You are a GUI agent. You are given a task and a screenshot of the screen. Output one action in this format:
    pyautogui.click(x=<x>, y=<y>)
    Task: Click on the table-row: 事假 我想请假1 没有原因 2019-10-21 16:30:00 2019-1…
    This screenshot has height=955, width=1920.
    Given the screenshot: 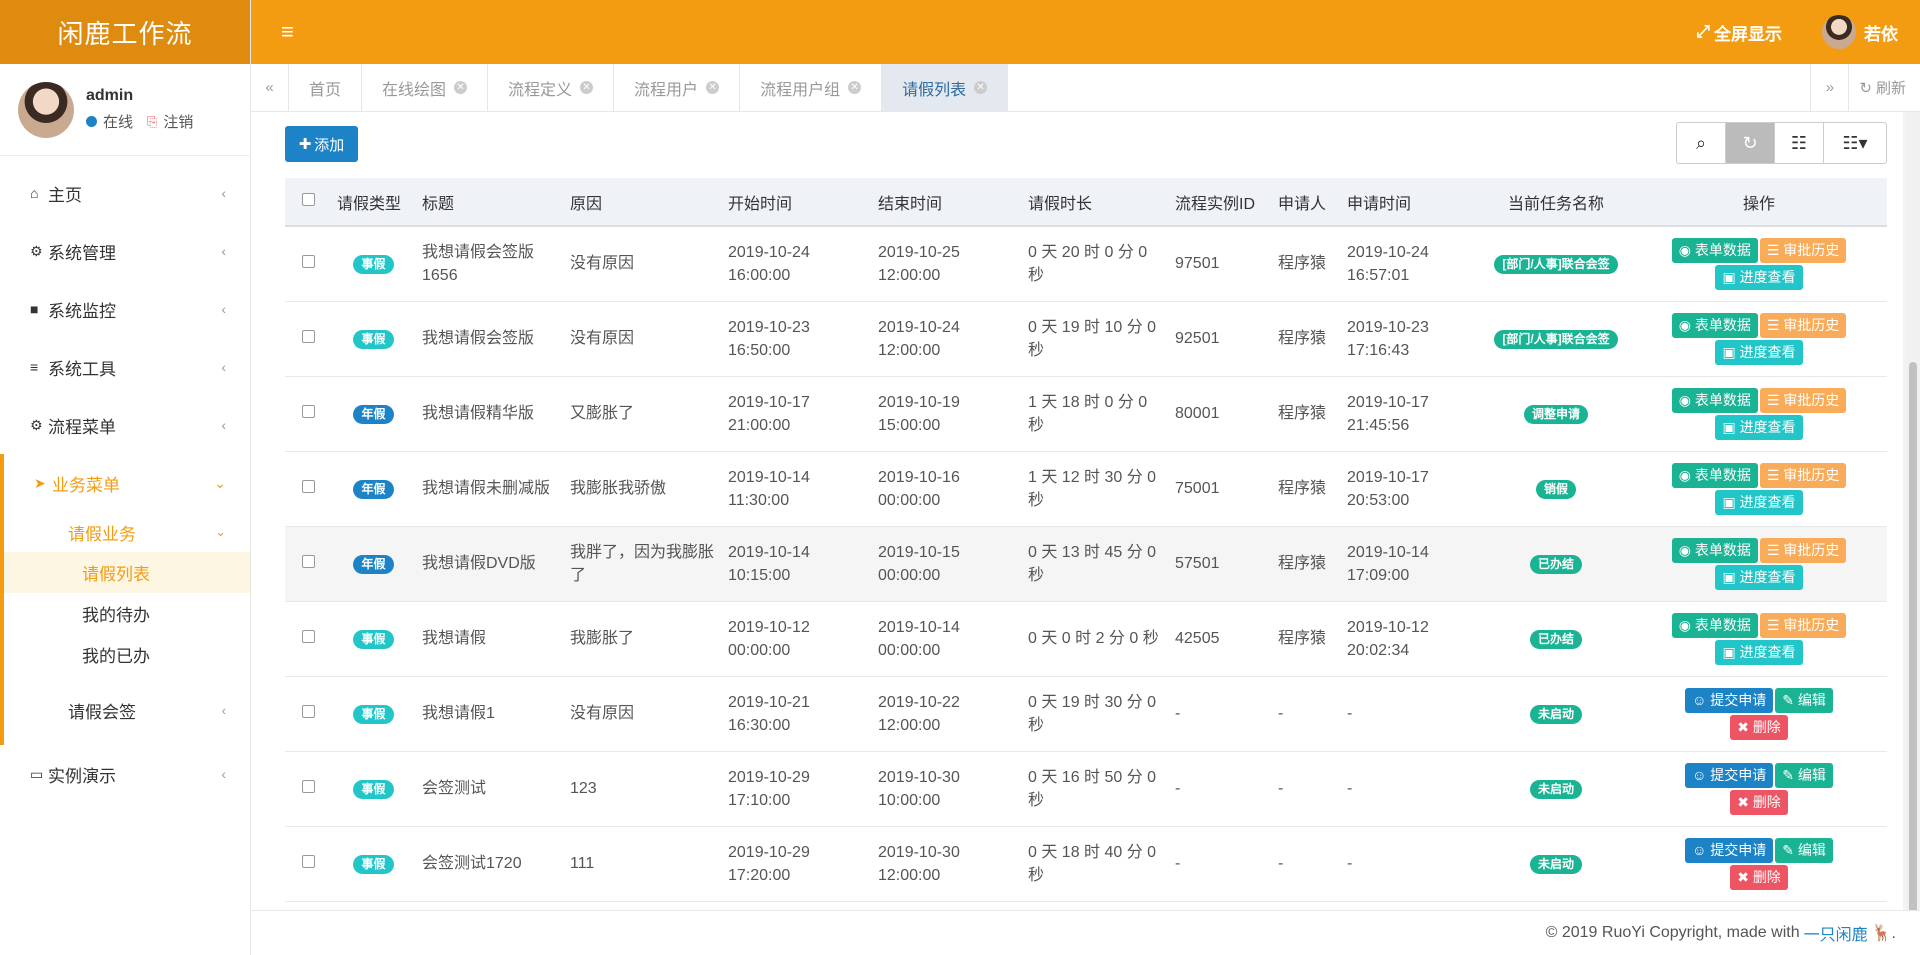 What is the action you would take?
    pyautogui.click(x=1086, y=714)
    